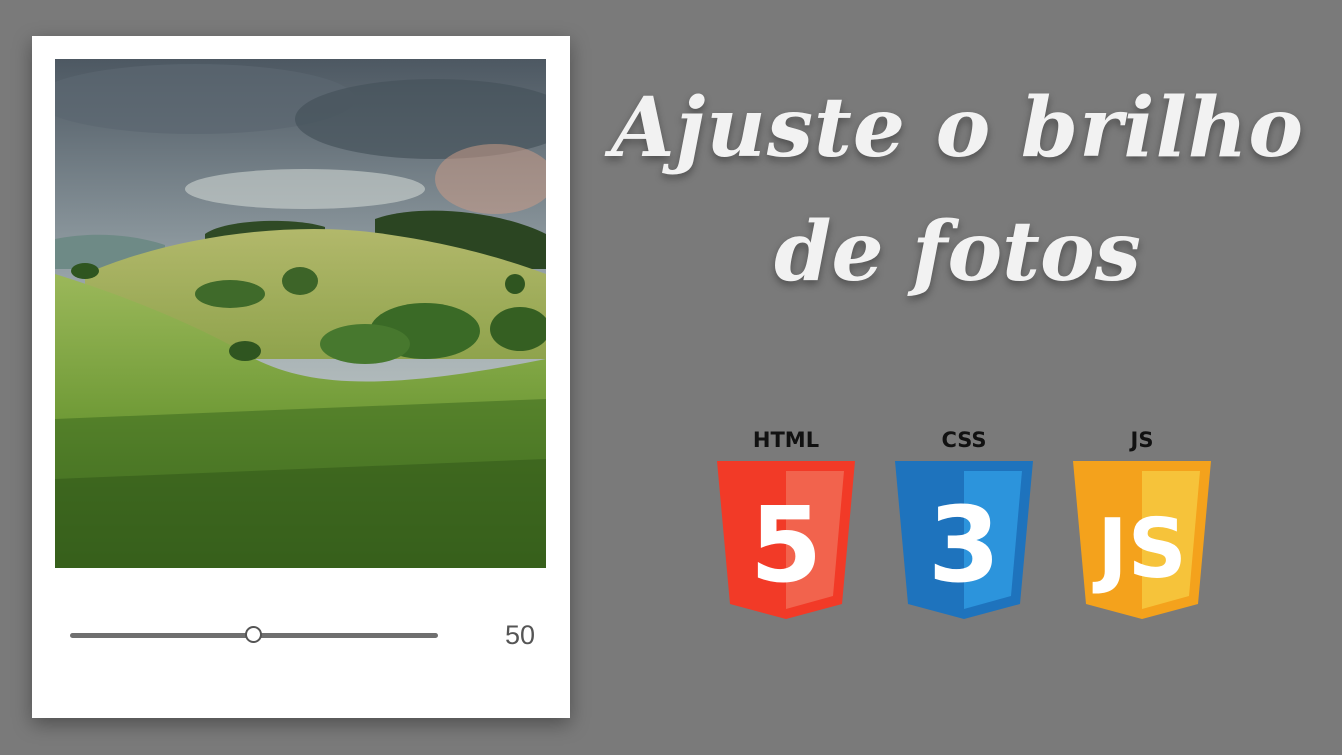  What do you see at coordinates (520, 635) in the screenshot?
I see `brightness-value: 50` at bounding box center [520, 635].